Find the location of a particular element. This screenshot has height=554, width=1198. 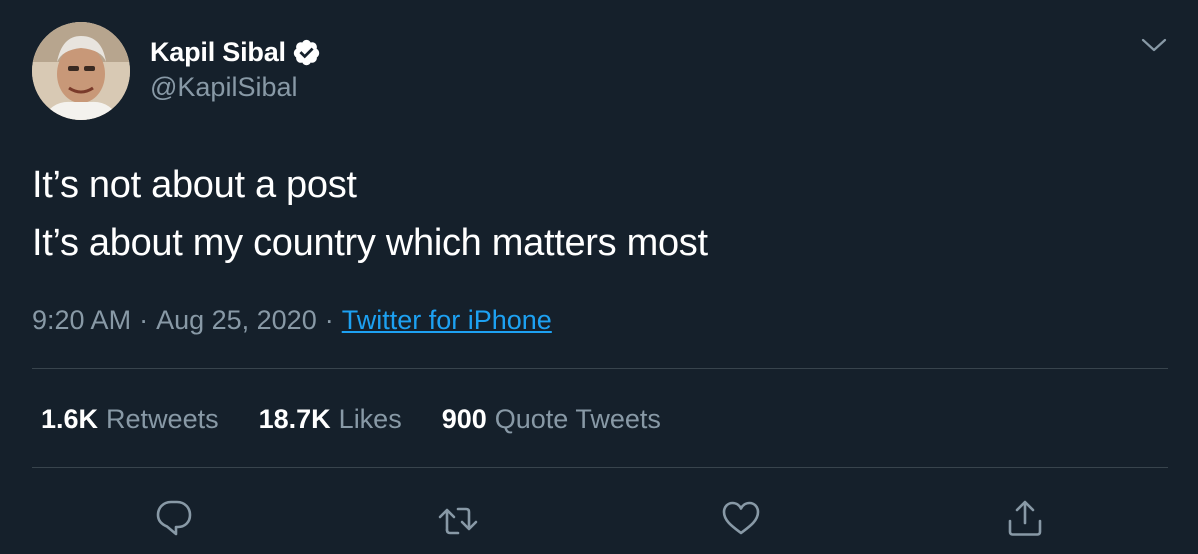

likes-label: Likes is located at coordinates (370, 419).